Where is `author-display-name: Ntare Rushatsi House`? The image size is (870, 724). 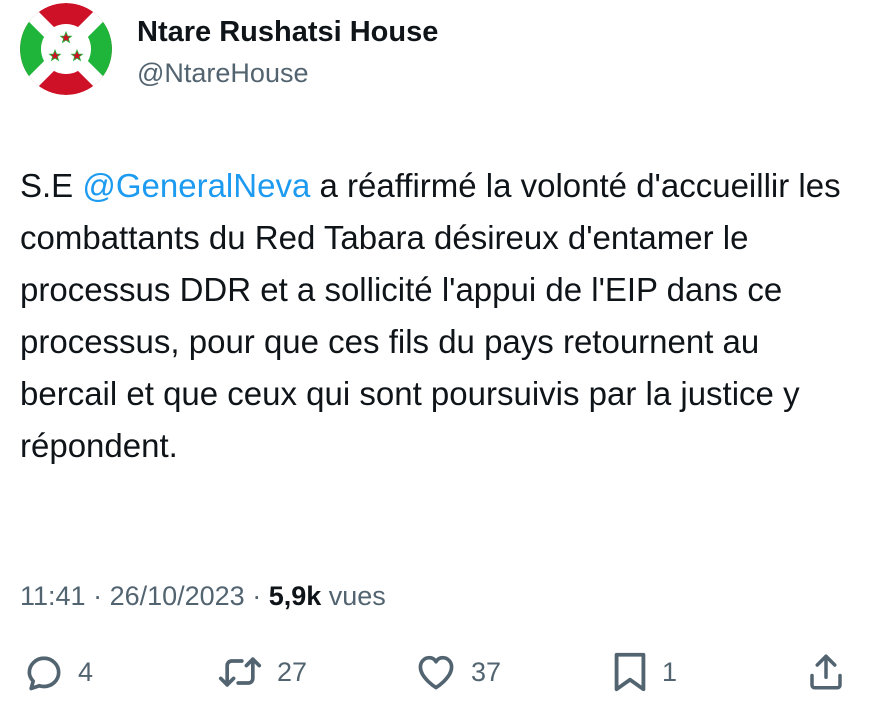
author-display-name: Ntare Rushatsi House is located at coordinates (287, 32).